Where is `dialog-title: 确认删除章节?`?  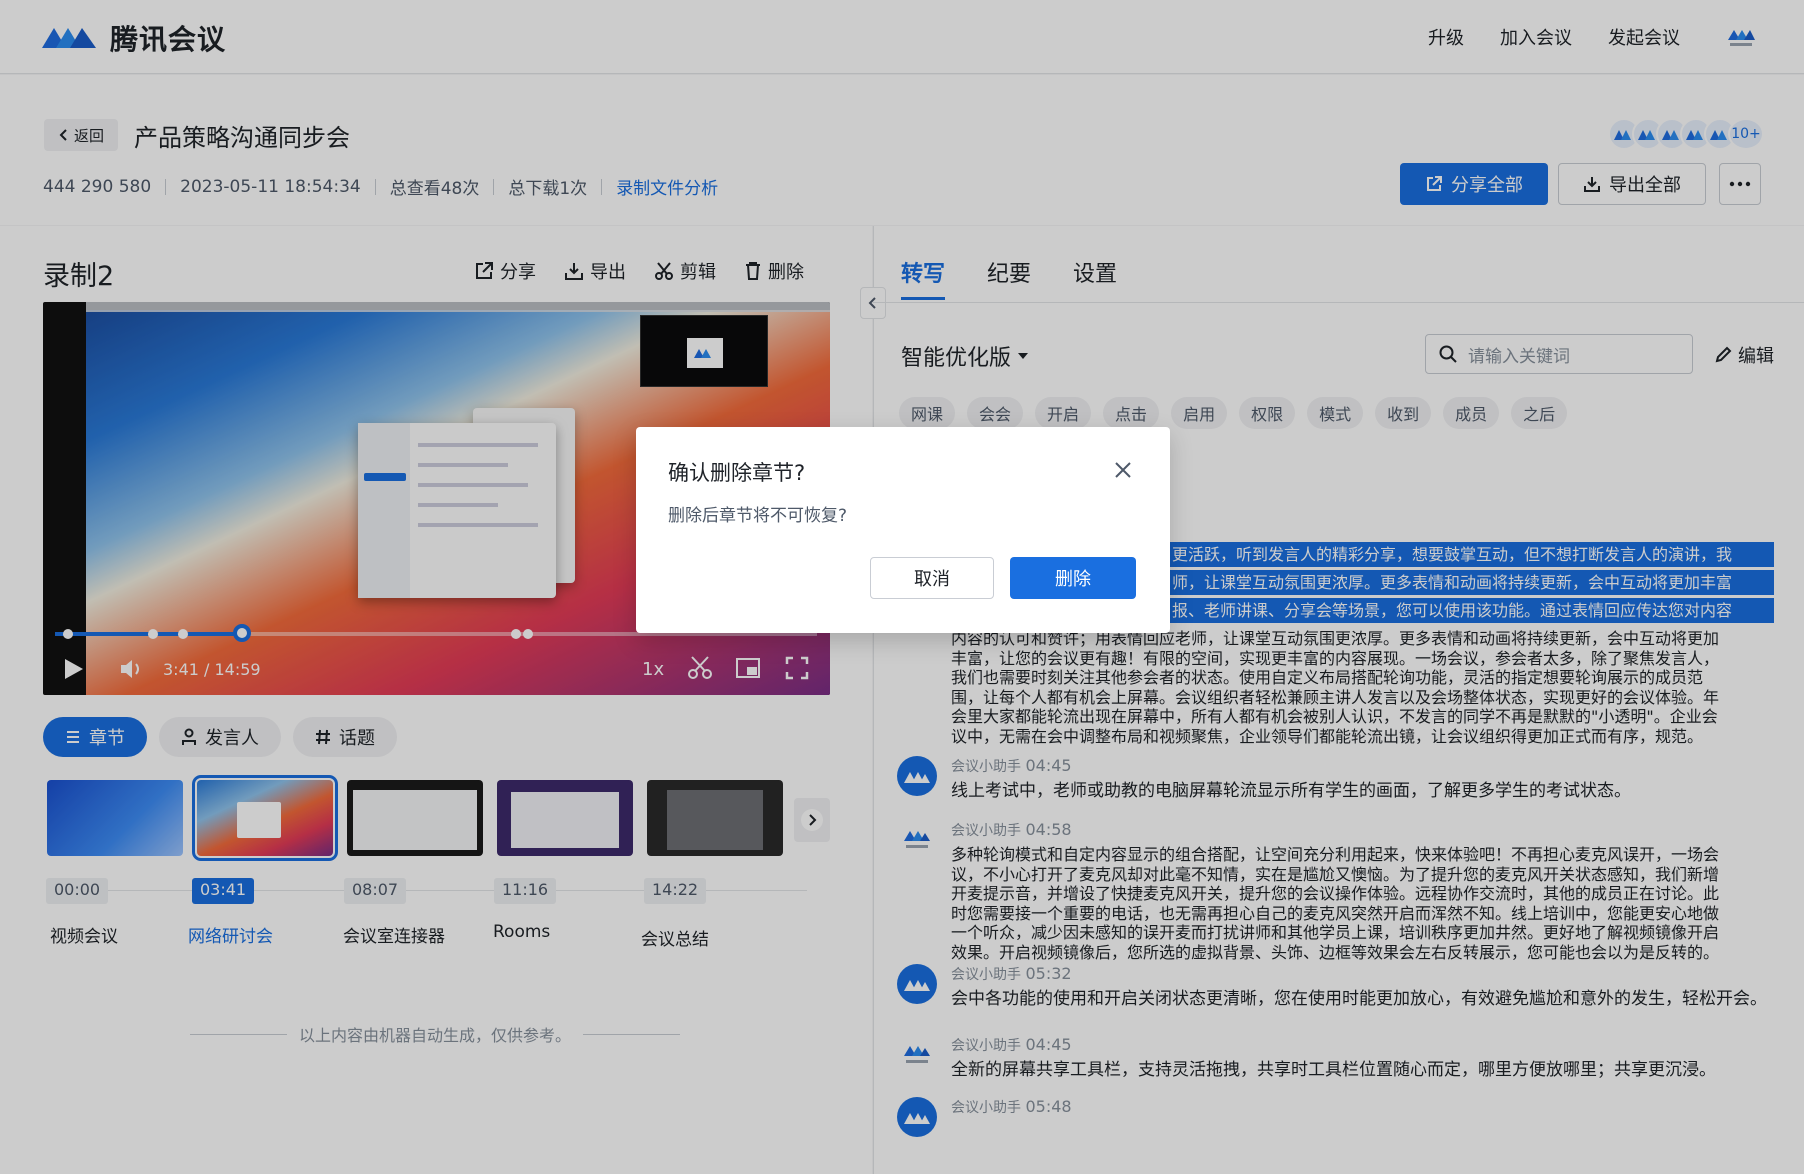
dialog-title: 确认删除章节? is located at coordinates (737, 473).